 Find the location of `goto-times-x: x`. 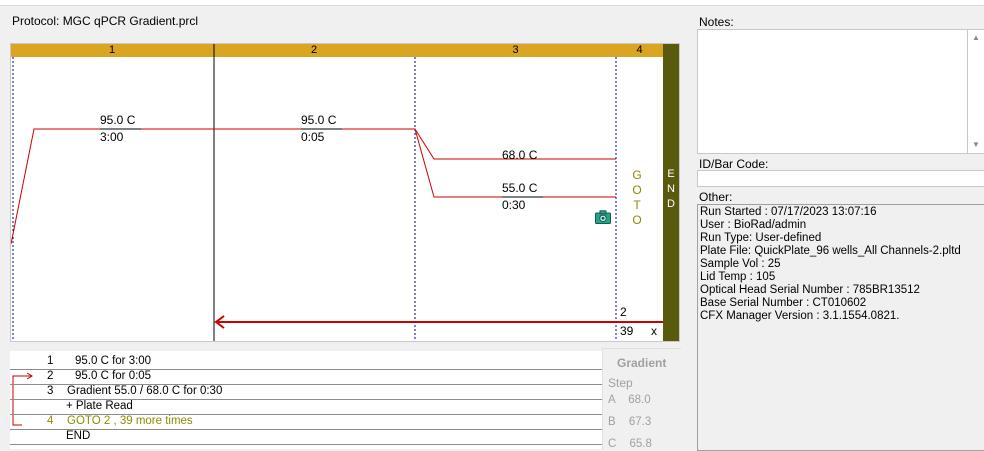

goto-times-x: x is located at coordinates (654, 331).